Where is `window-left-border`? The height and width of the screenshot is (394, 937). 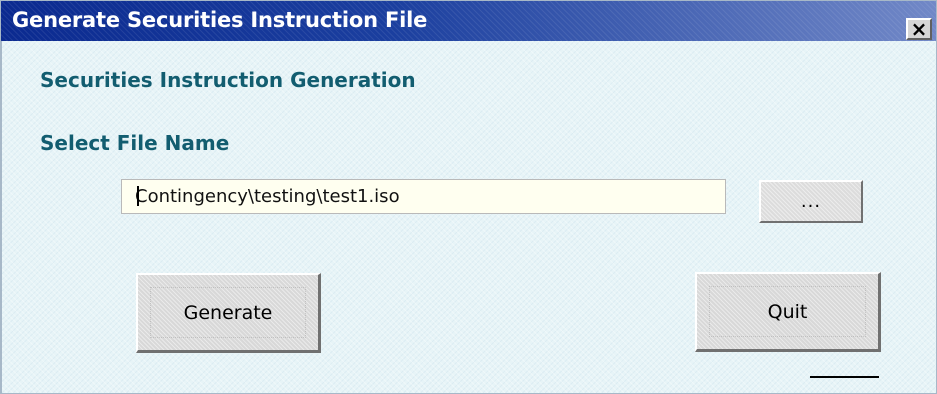 window-left-border is located at coordinates (1, 217).